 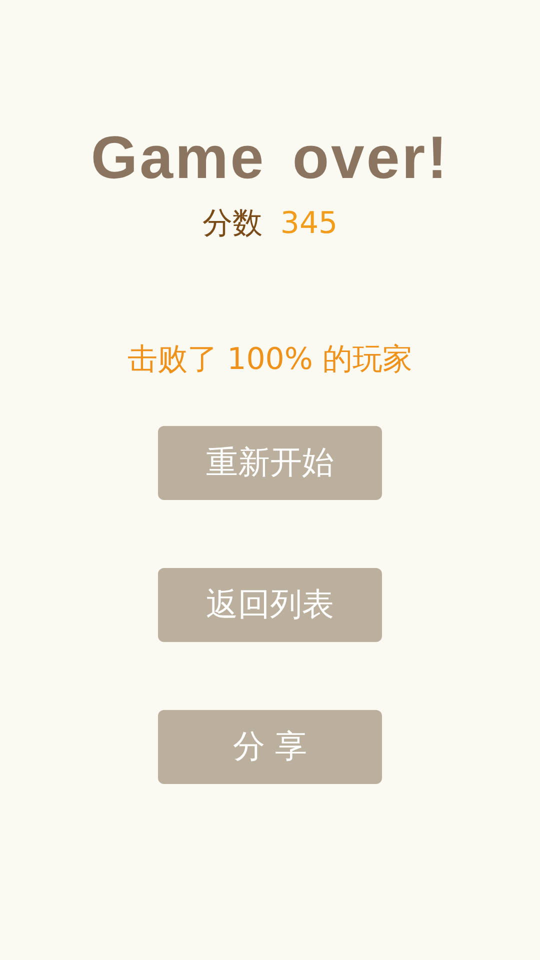 I want to click on menu-button: 返回列表, so click(x=270, y=605).